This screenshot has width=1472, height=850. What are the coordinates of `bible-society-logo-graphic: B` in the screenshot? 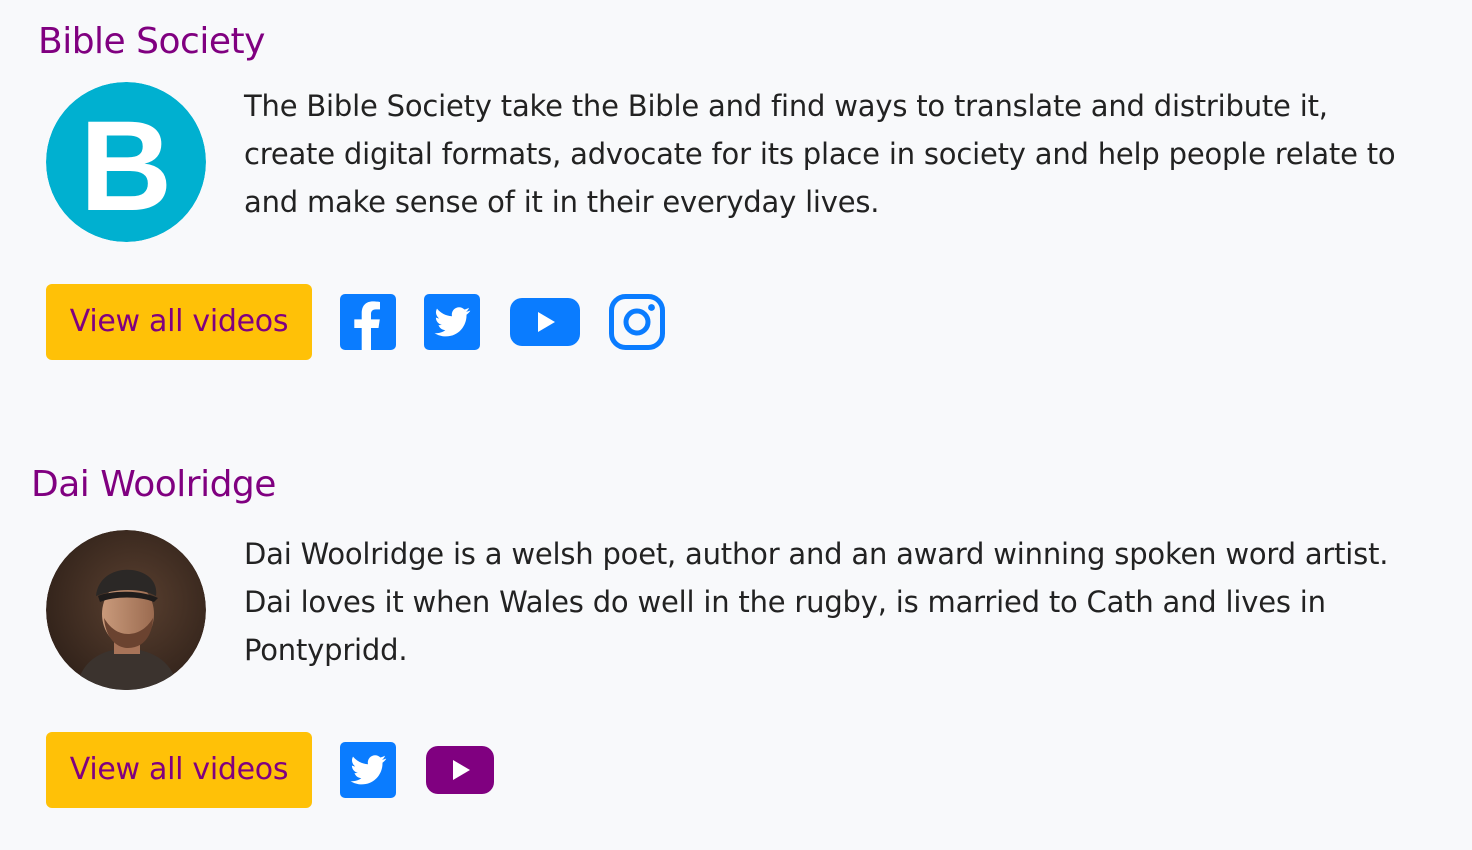 It's located at (126, 162).